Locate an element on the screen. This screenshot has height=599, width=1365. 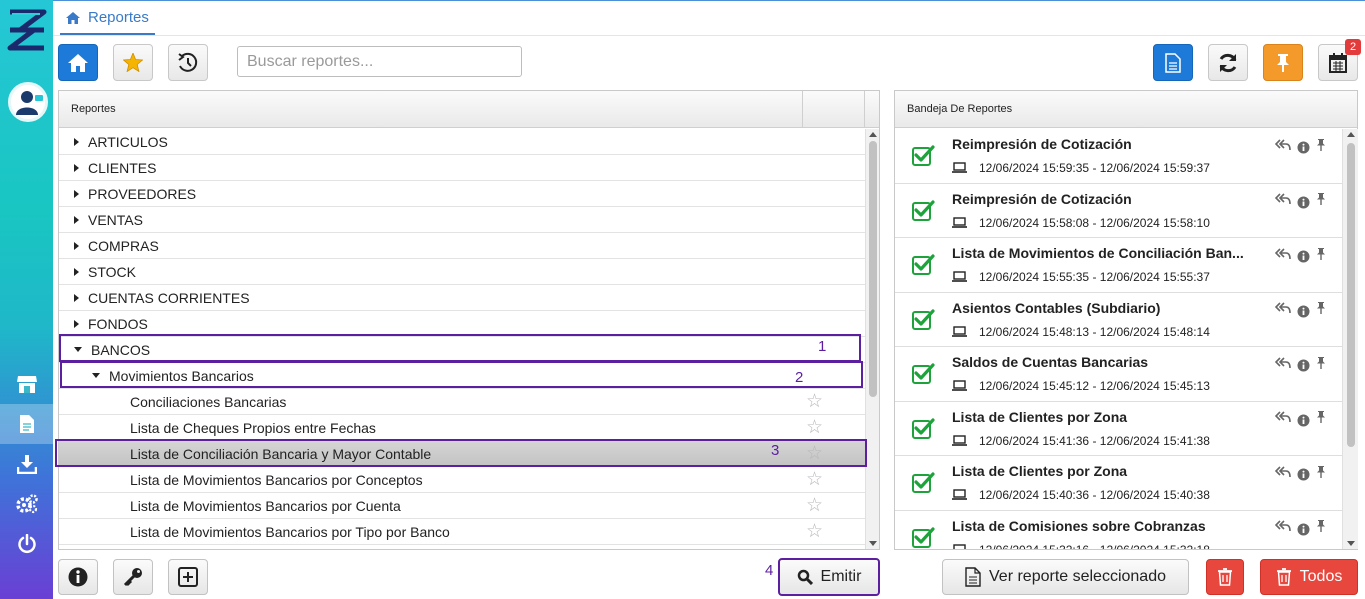
pin-button is located at coordinates (1283, 62).